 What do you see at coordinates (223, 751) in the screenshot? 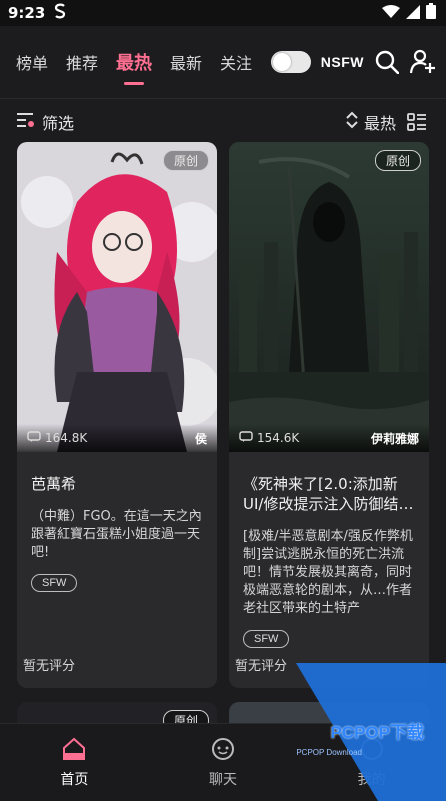
I see `chat-icon` at bounding box center [223, 751].